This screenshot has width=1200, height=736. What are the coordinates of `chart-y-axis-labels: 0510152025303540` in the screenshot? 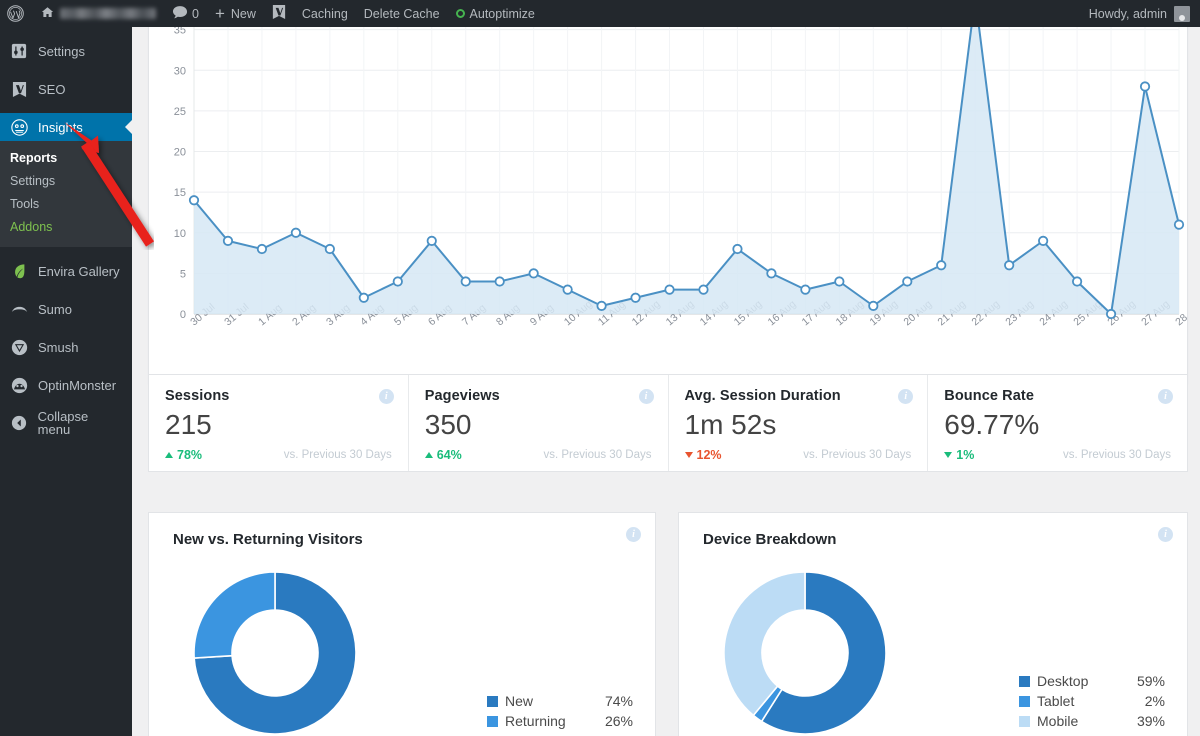 It's located at (180, 174).